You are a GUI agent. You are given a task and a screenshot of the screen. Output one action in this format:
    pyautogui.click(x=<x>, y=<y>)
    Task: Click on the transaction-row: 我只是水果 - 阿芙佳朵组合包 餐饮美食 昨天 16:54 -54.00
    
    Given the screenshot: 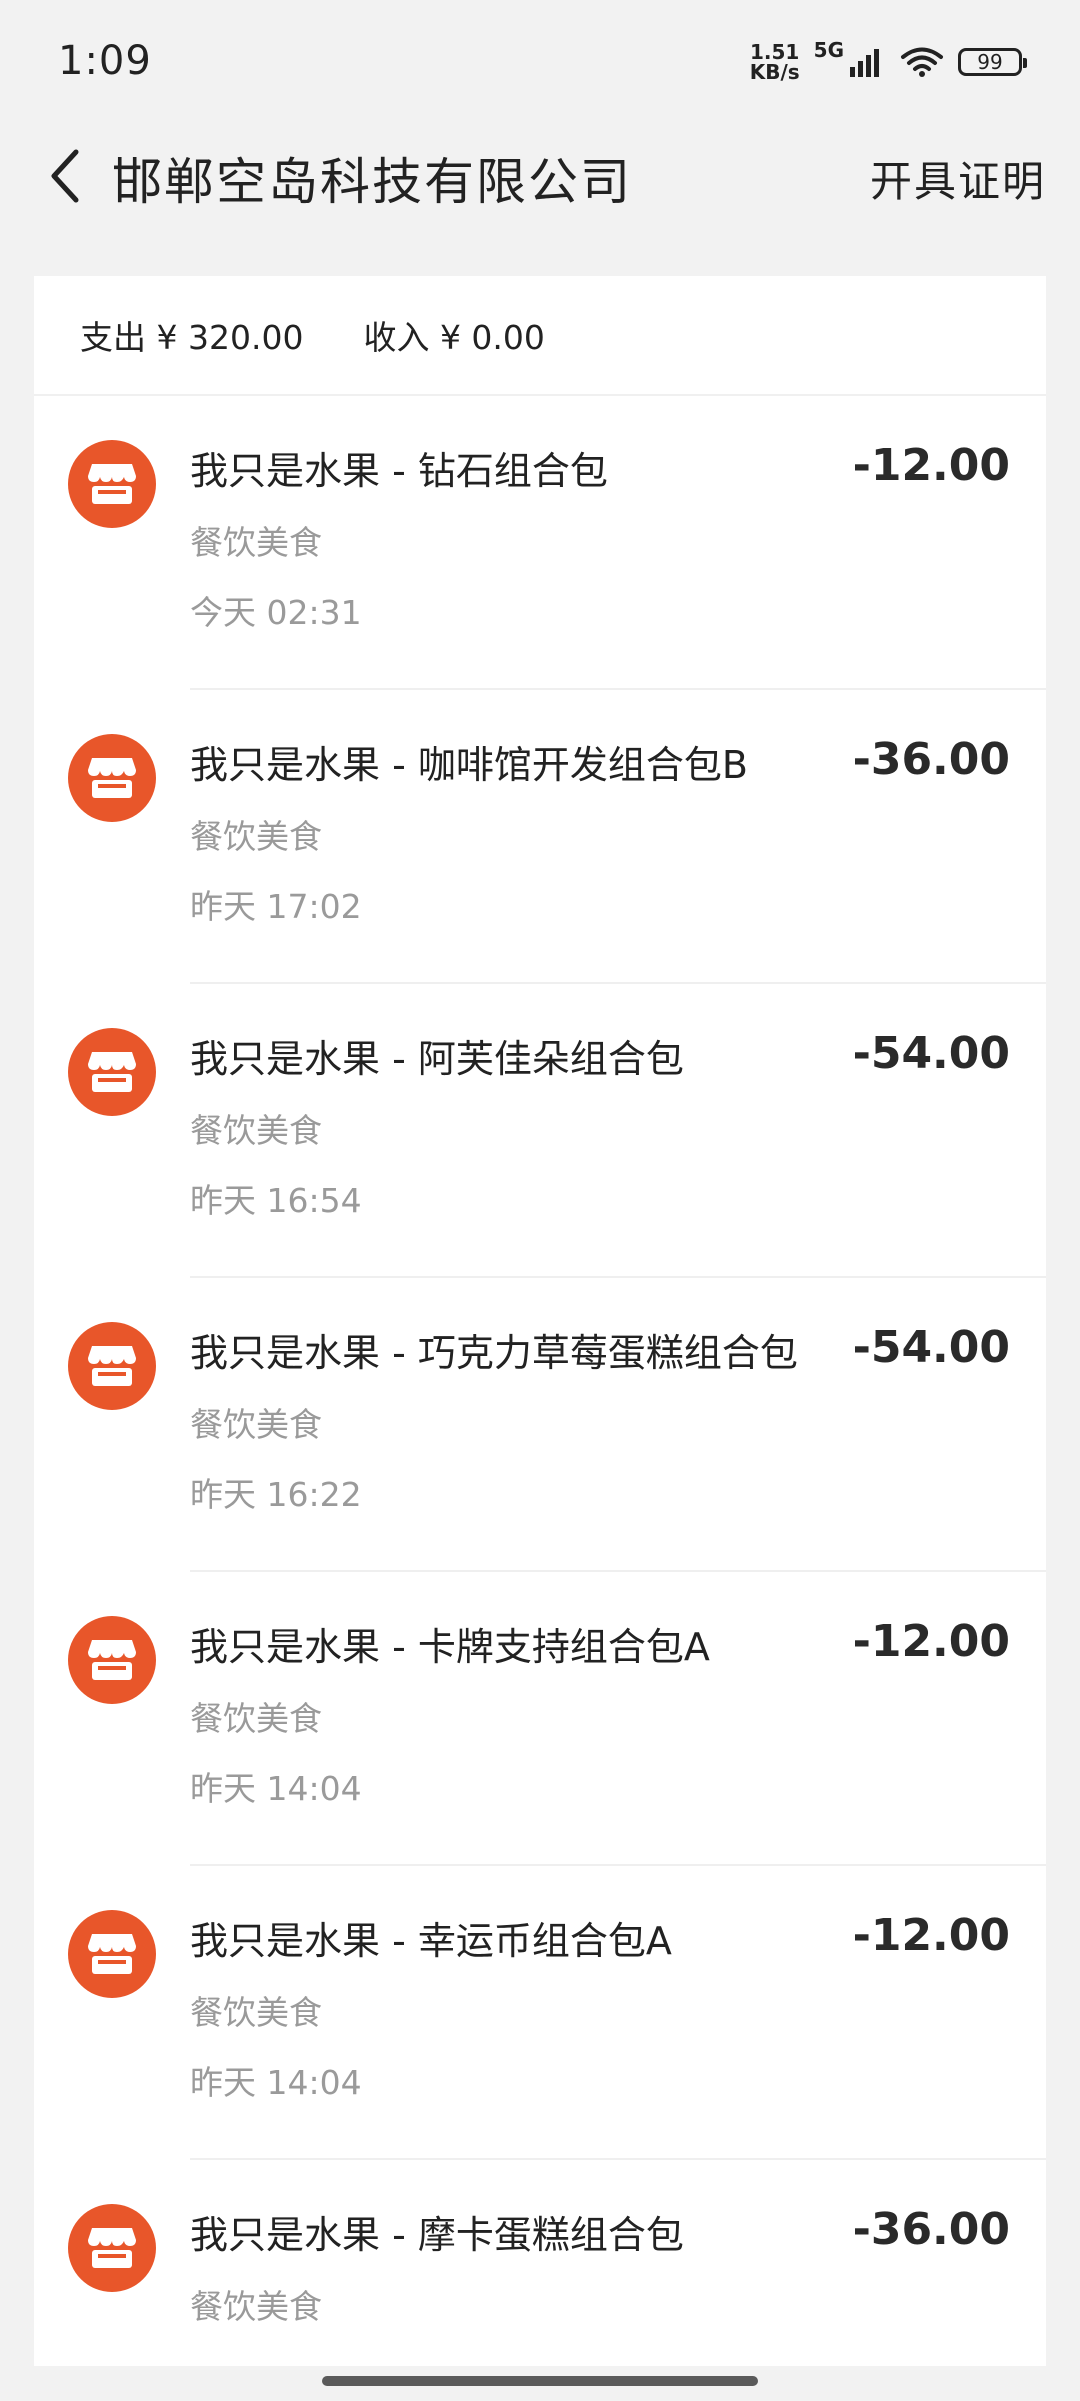 What is the action you would take?
    pyautogui.click(x=540, y=1131)
    